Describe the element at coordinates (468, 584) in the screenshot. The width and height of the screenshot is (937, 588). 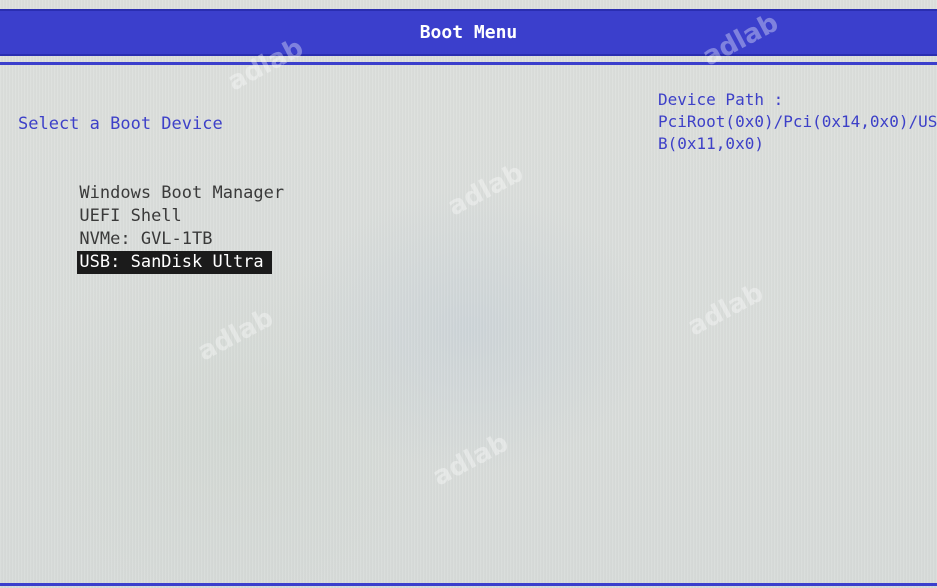
I see `bottom-divider` at that location.